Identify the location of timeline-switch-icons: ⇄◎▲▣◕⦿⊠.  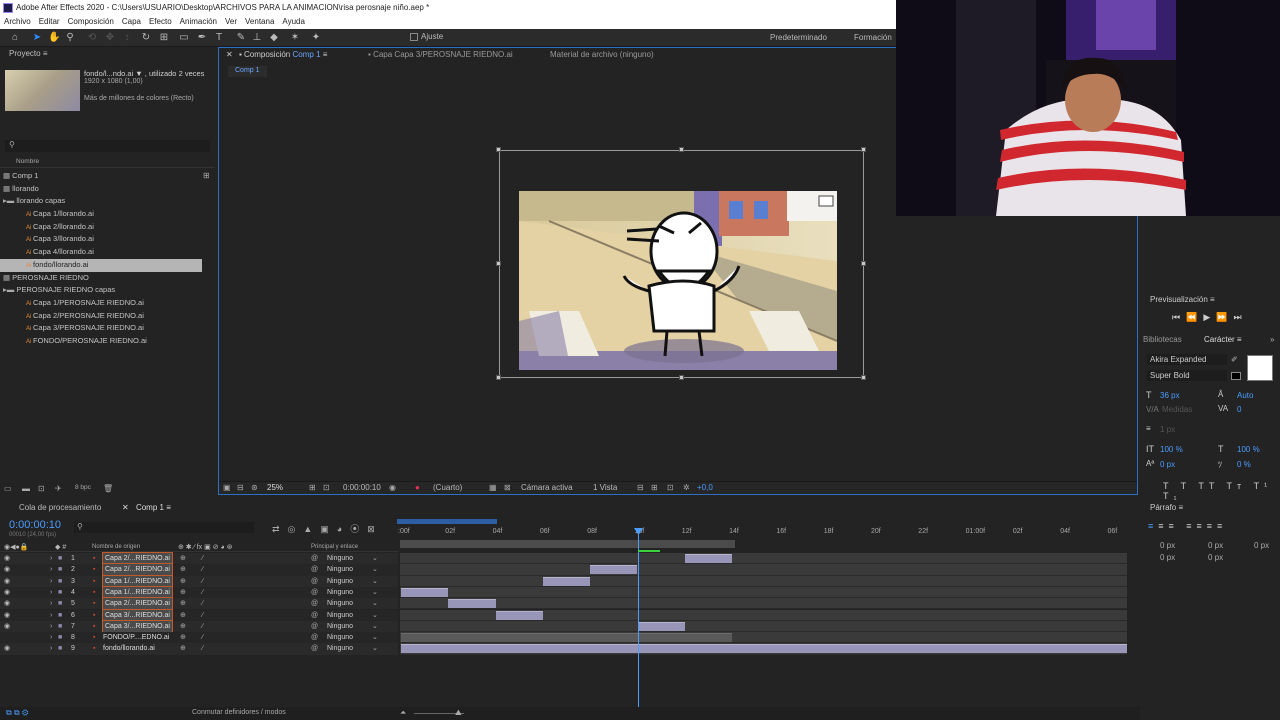
(327, 528).